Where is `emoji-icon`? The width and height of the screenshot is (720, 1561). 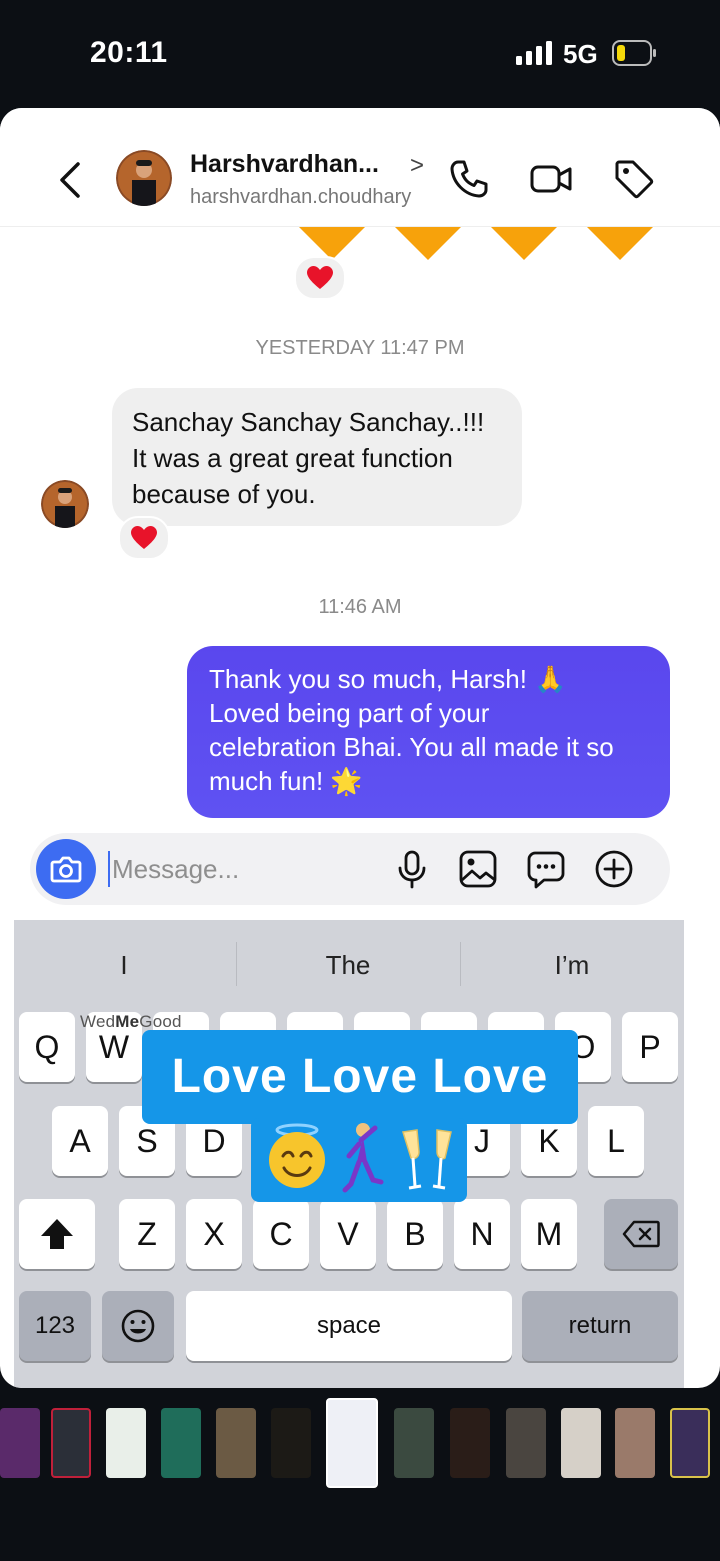
emoji-icon is located at coordinates (138, 1326).